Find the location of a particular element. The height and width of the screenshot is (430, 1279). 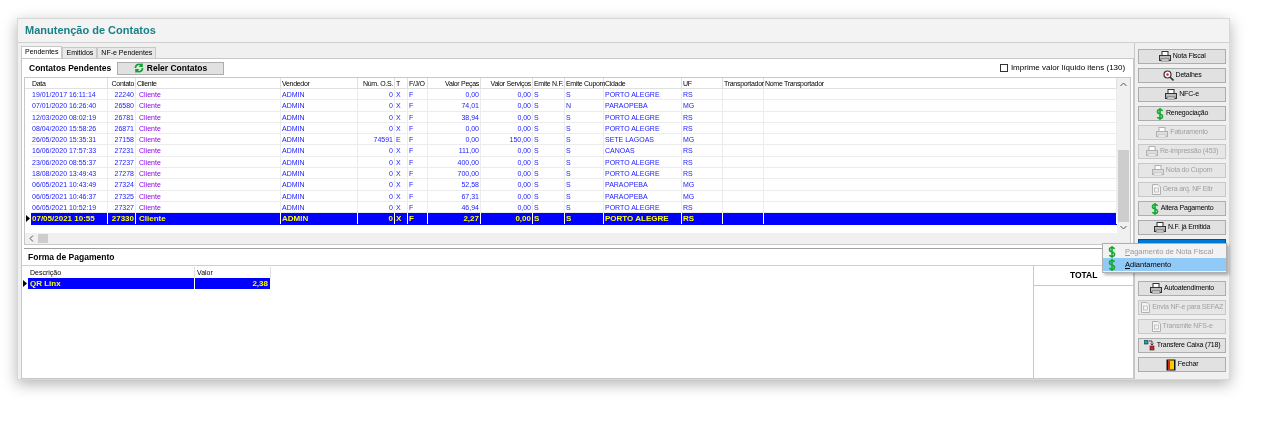

table-cell: 2,27 is located at coordinates (454, 219).